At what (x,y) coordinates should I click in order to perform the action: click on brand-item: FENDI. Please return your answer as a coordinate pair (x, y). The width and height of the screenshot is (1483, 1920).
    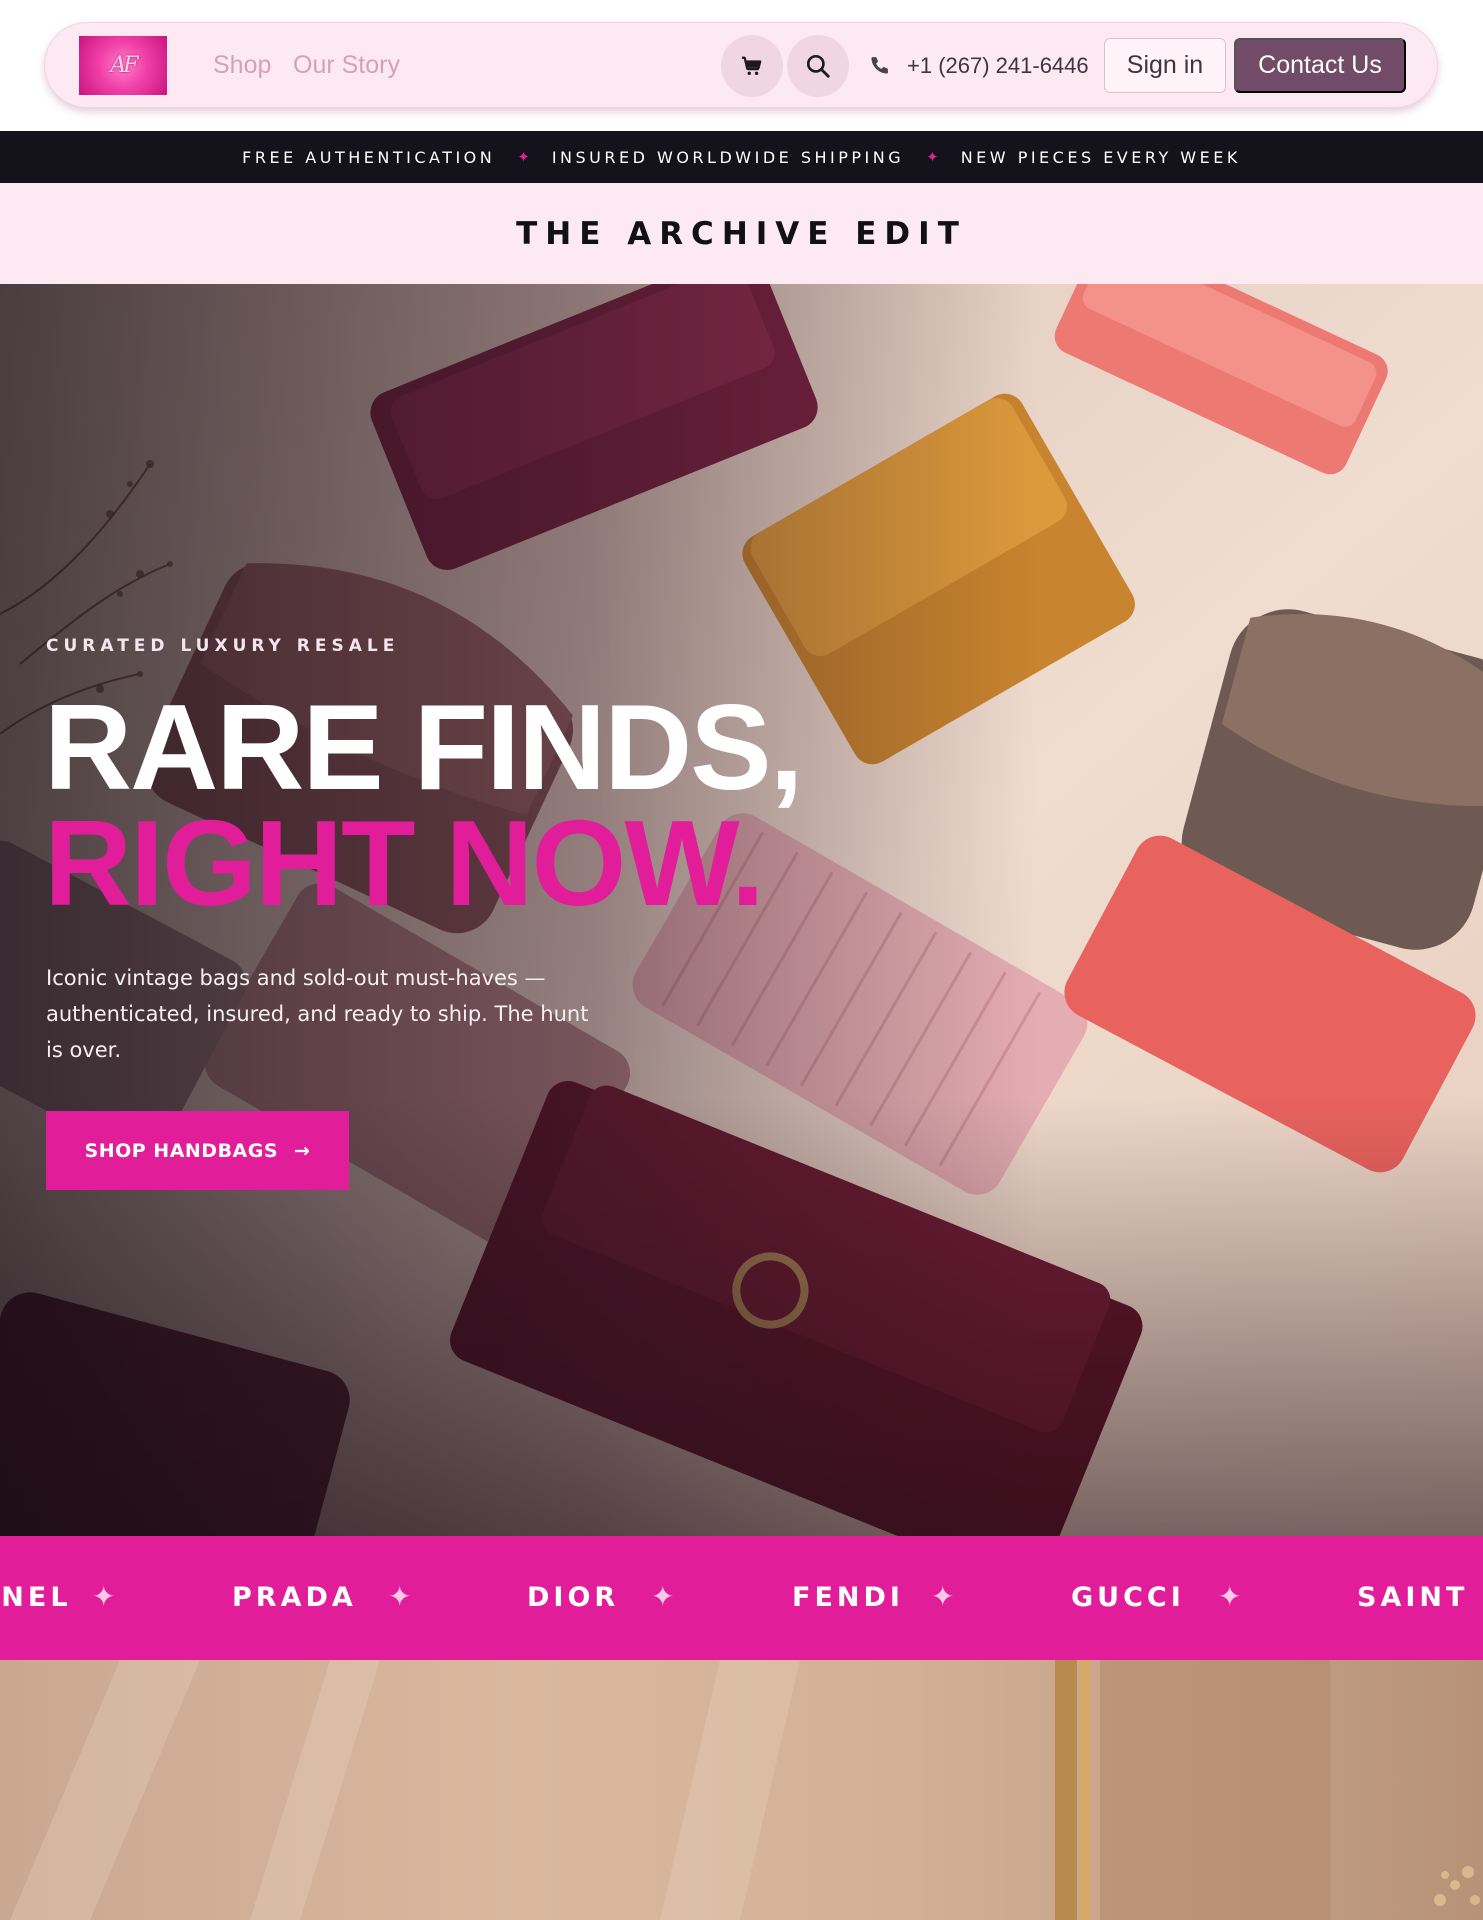
    Looking at the image, I should click on (848, 1597).